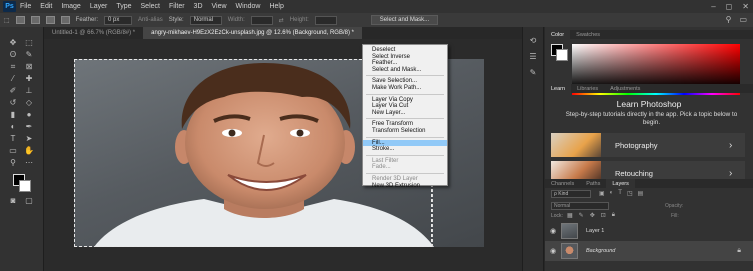 This screenshot has width=753, height=271. Describe the element at coordinates (13, 55) in the screenshot. I see `lasso-tool-icon: ʘ` at that location.